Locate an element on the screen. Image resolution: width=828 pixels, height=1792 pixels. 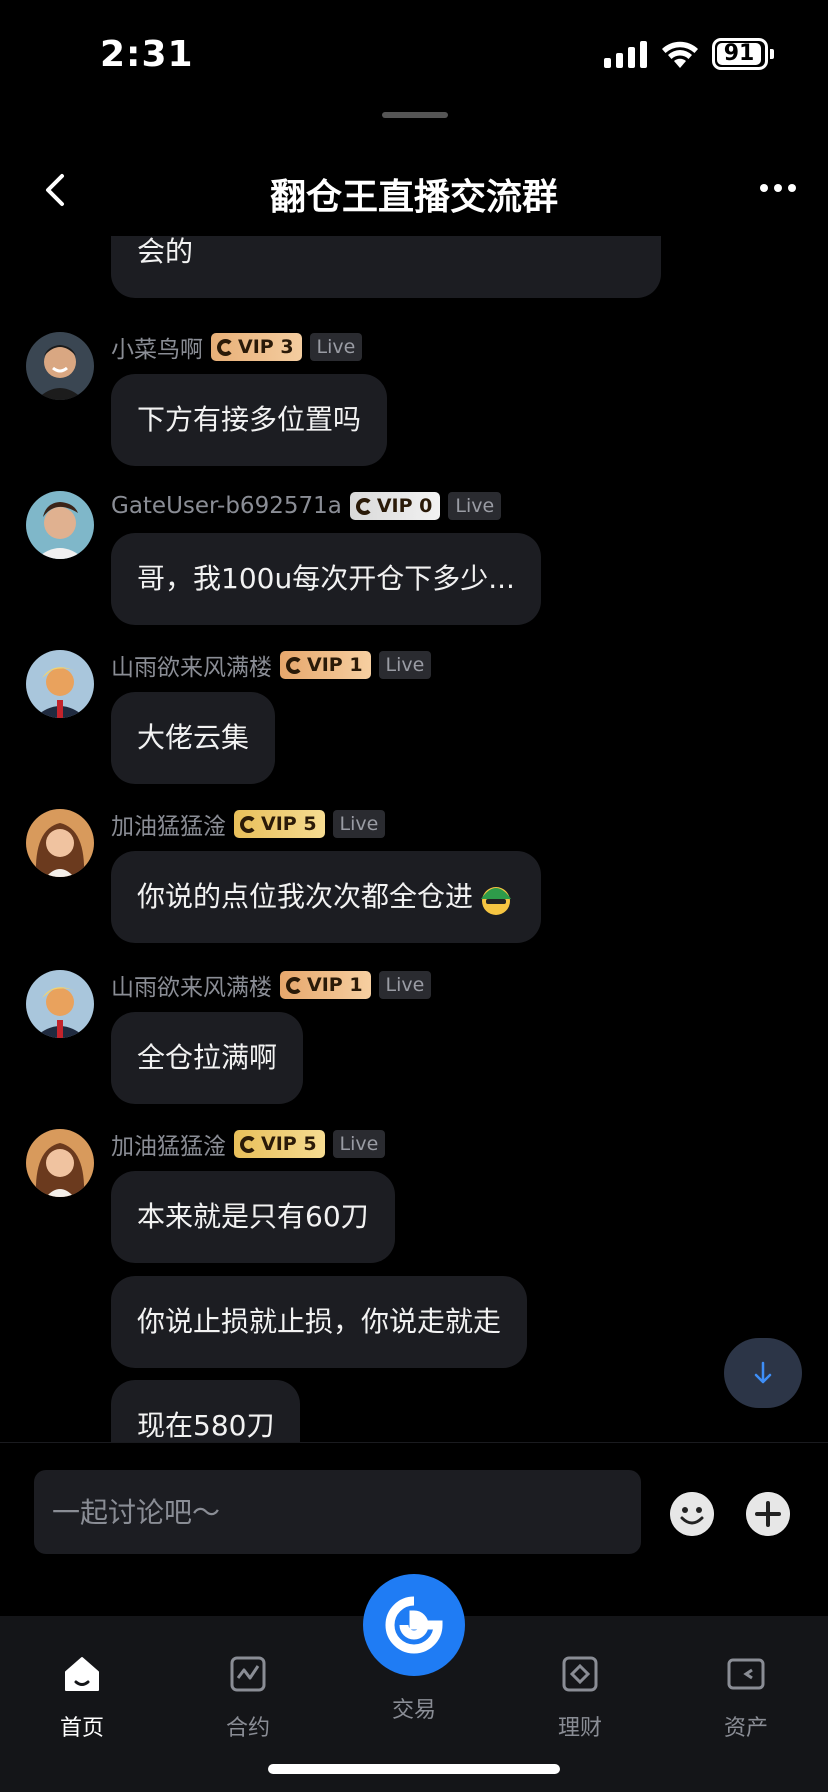
wifi-icon is located at coordinates (680, 54).